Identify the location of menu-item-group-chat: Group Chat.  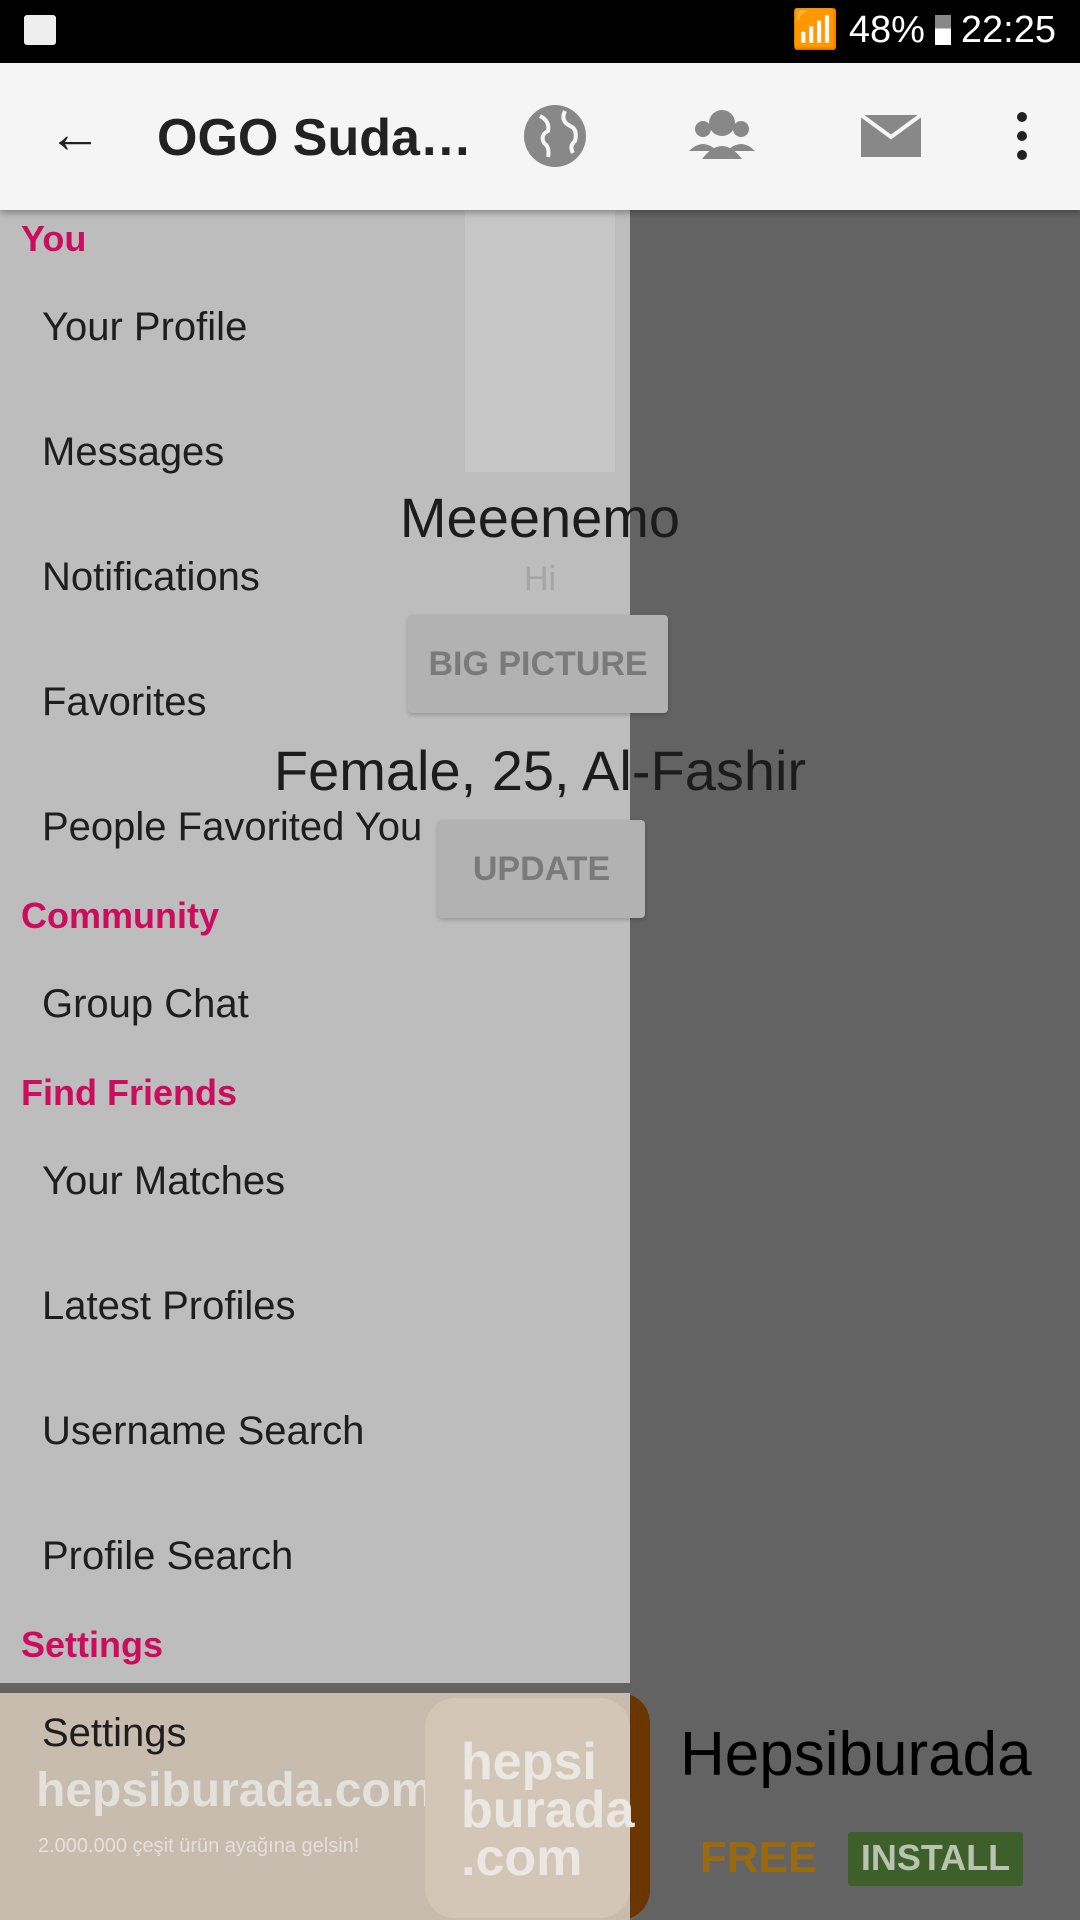
(145, 1004).